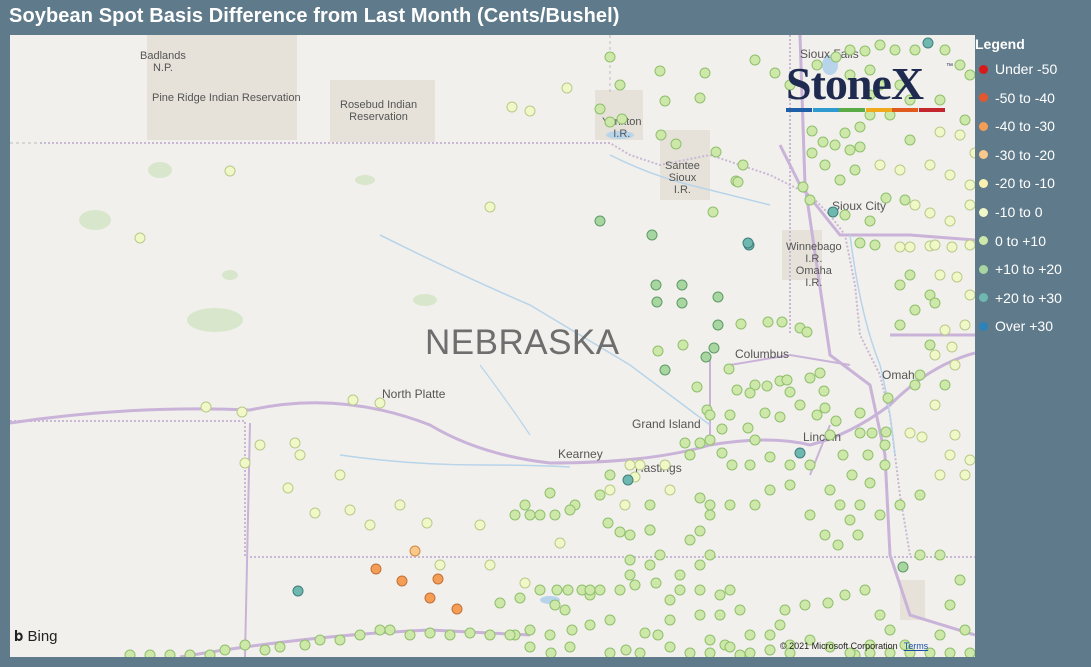 The width and height of the screenshot is (1091, 667). What do you see at coordinates (1014, 326) in the screenshot?
I see `legend-item: Over +30` at bounding box center [1014, 326].